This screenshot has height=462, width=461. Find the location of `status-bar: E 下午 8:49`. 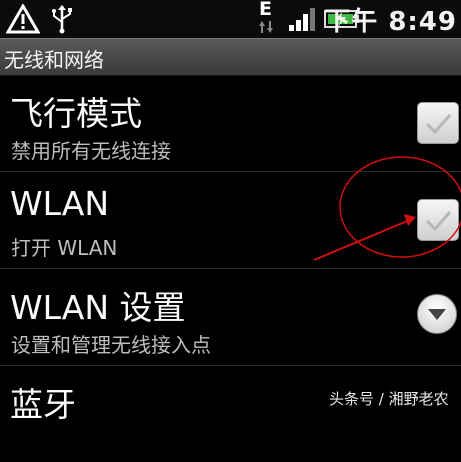

status-bar: E 下午 8:49 is located at coordinates (230, 19).